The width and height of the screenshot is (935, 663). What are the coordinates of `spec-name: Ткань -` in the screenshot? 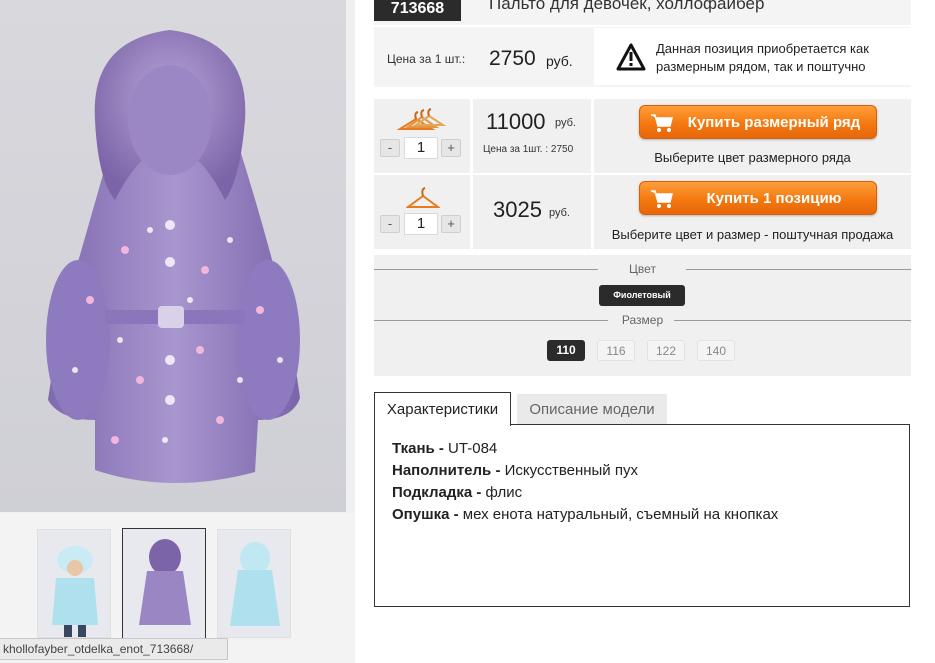 It's located at (418, 448).